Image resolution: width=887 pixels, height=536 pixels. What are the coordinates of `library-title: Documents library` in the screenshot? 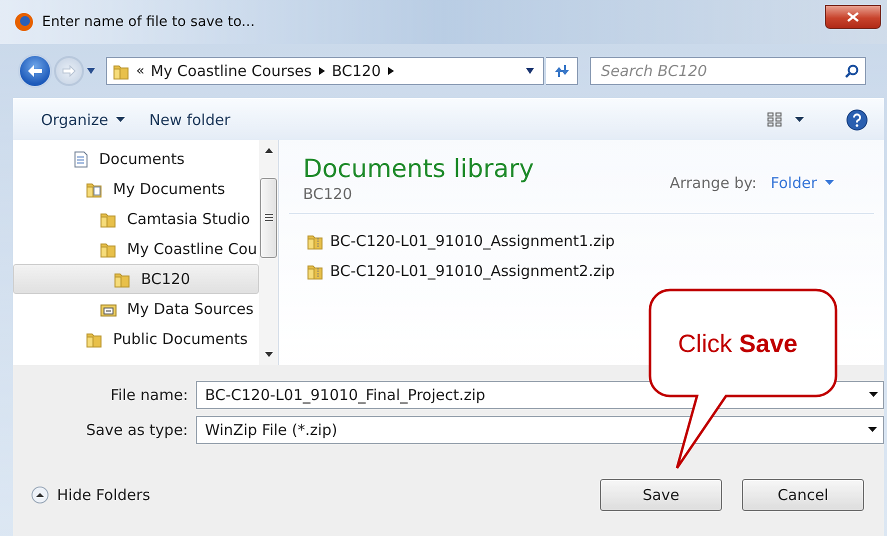 It's located at (419, 168).